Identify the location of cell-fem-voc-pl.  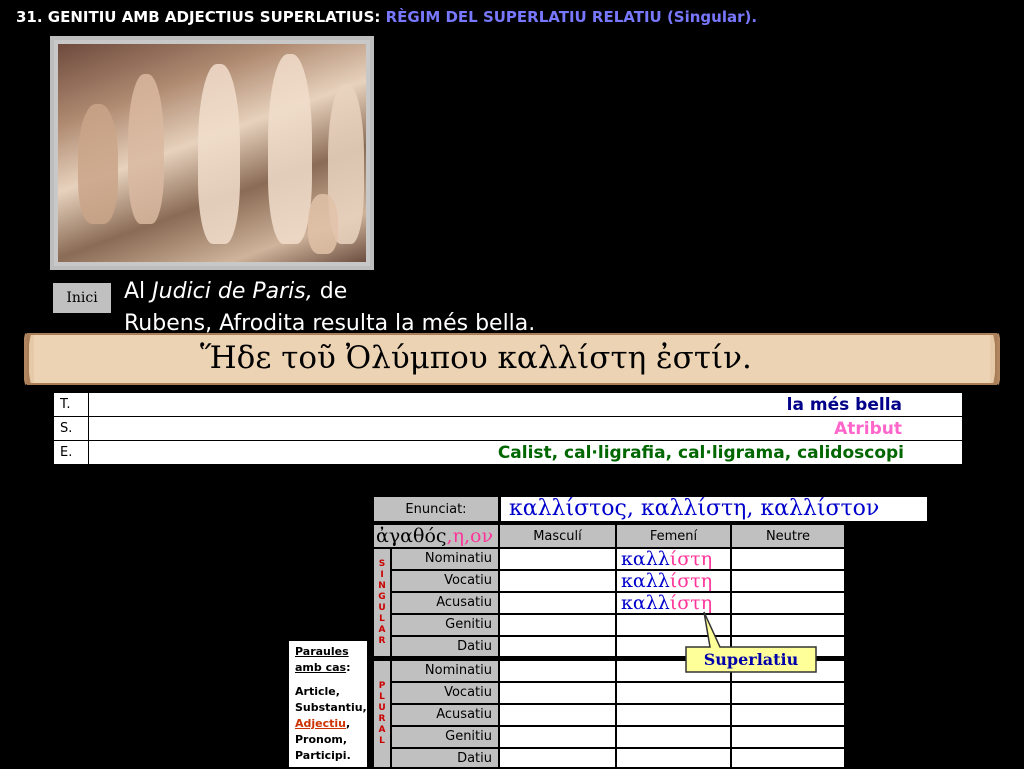
(673, 693).